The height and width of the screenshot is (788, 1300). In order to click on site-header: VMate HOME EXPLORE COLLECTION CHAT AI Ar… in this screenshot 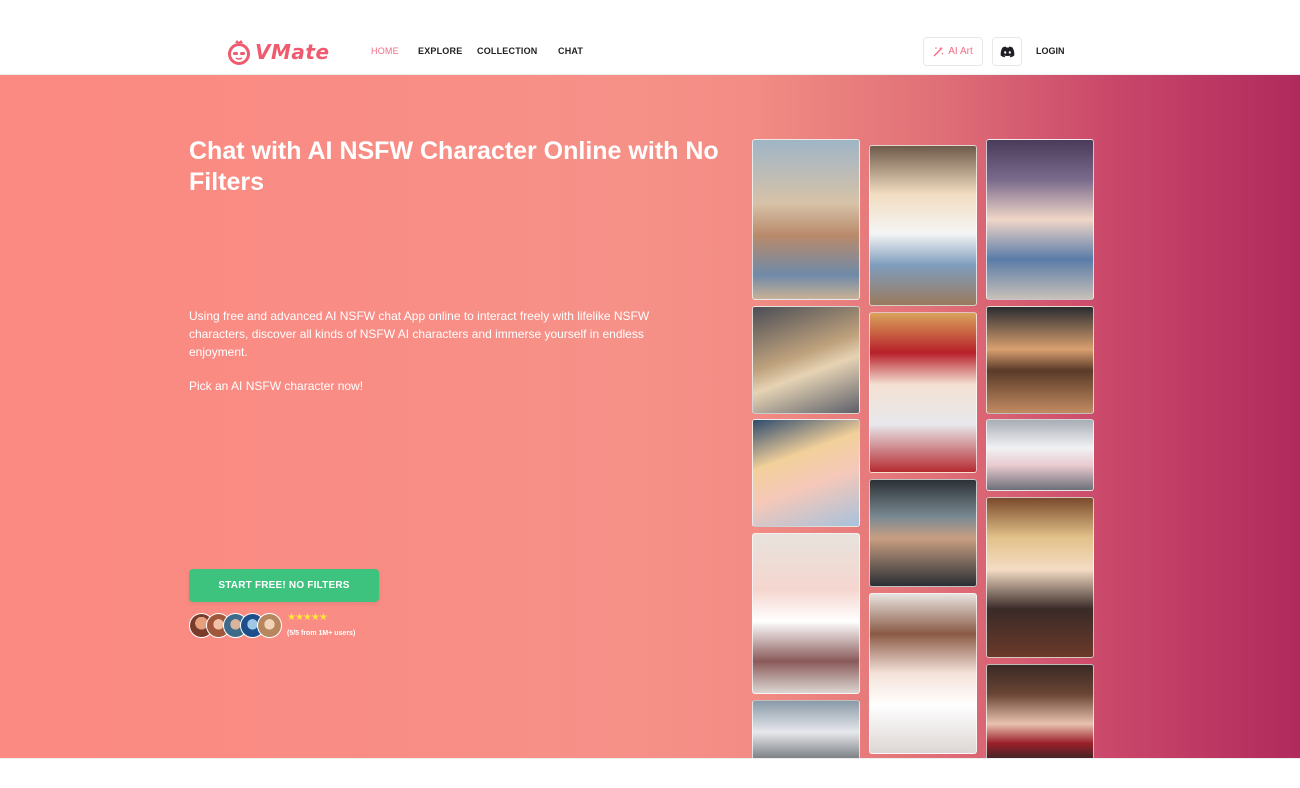, I will do `click(650, 37)`.